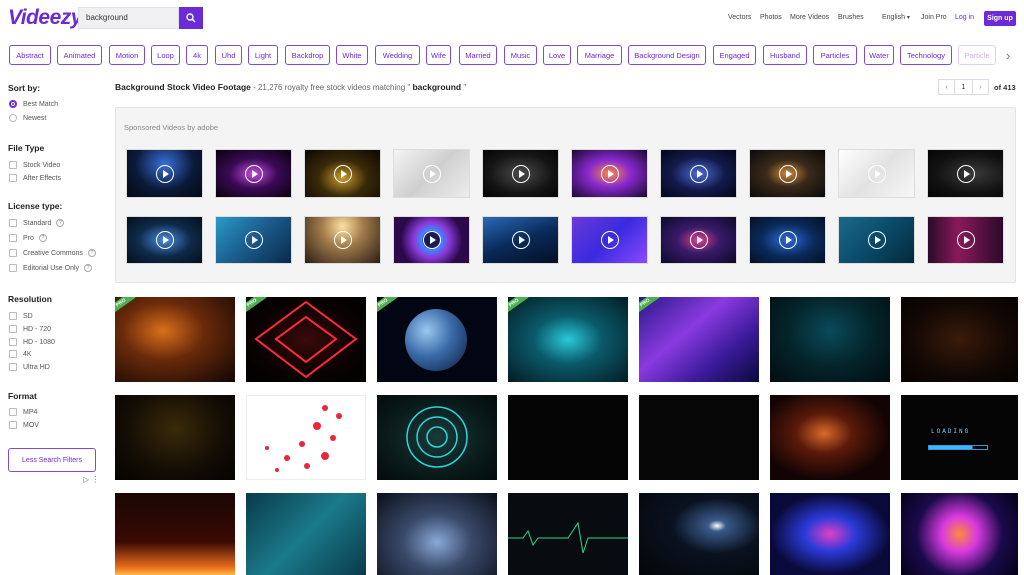 This screenshot has height=575, width=1024. What do you see at coordinates (520, 55) in the screenshot?
I see `tag-music: Music` at bounding box center [520, 55].